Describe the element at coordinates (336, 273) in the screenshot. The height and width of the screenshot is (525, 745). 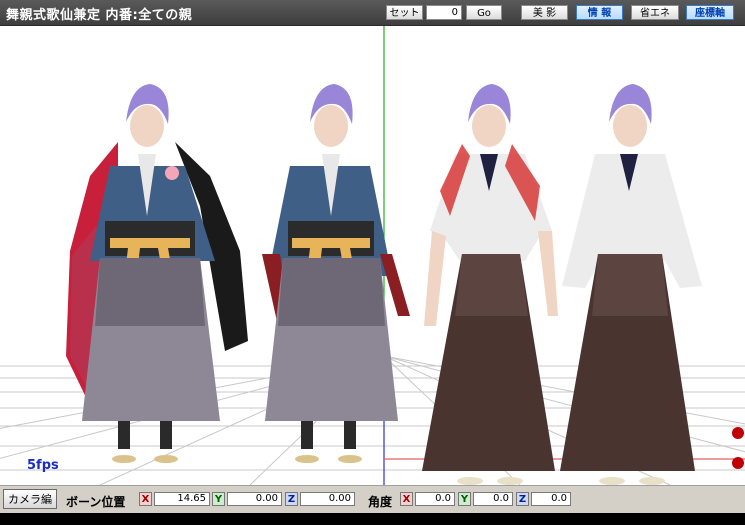
I see `model-kasen-formal` at that location.